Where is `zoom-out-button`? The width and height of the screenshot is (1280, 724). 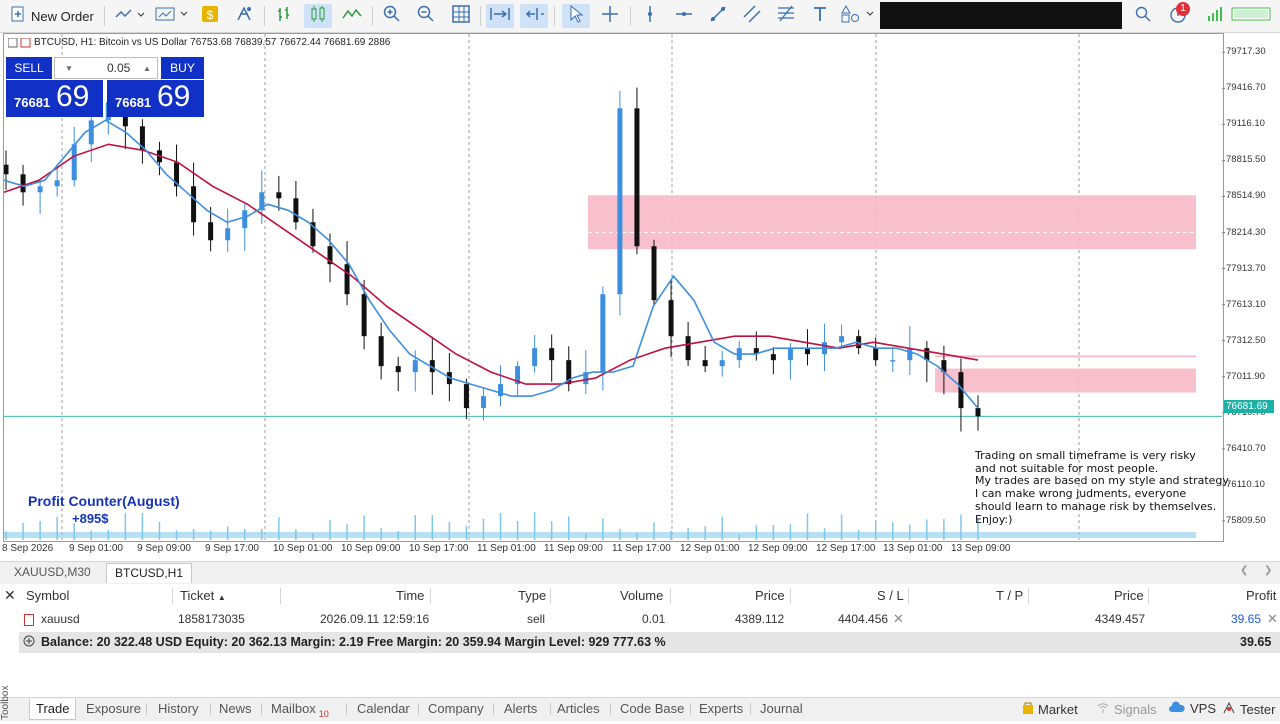 zoom-out-button is located at coordinates (426, 16).